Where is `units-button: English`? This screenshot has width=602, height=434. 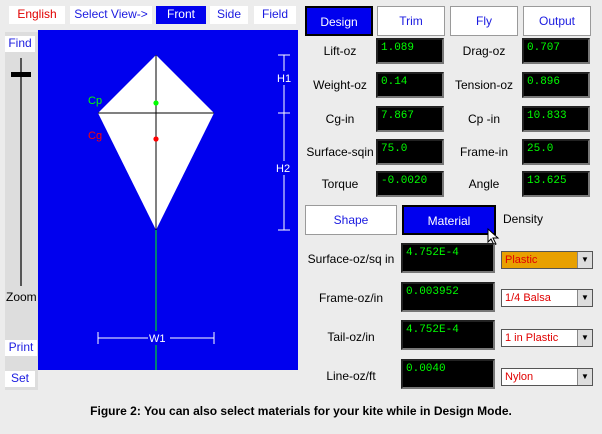 units-button: English is located at coordinates (37, 15).